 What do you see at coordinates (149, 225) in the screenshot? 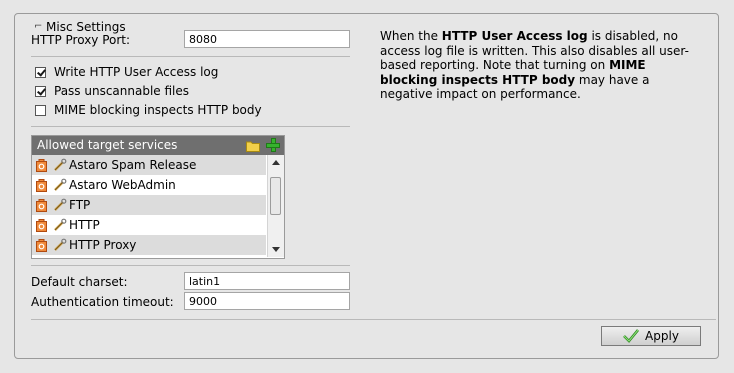
I see `list-item: HTTP` at bounding box center [149, 225].